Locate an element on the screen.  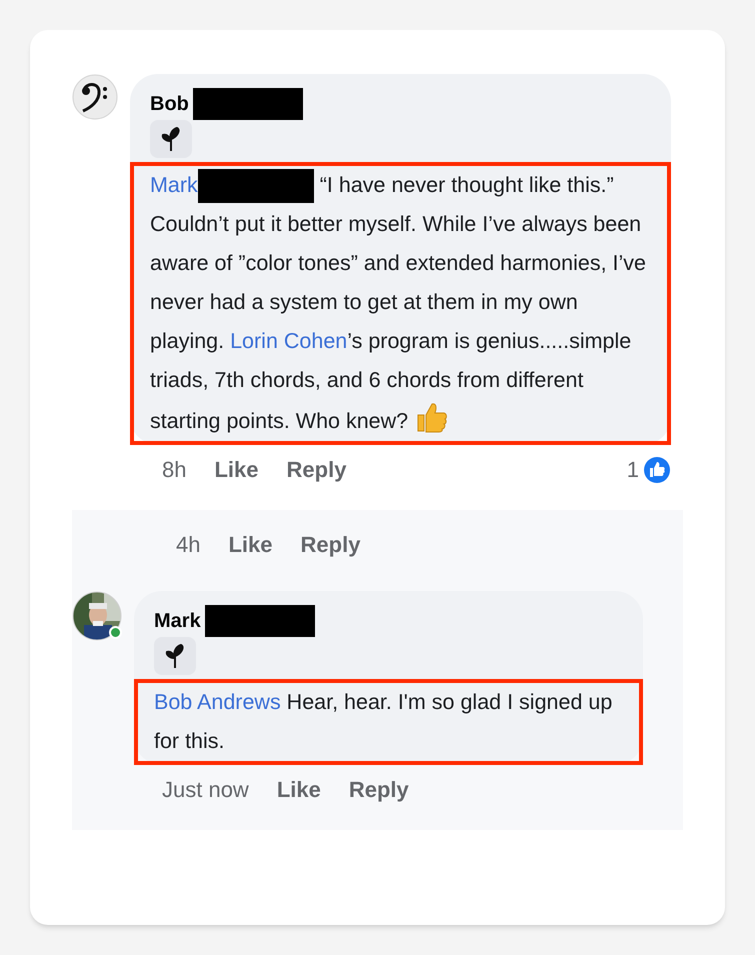
reaction-count: 1 is located at coordinates (632, 470).